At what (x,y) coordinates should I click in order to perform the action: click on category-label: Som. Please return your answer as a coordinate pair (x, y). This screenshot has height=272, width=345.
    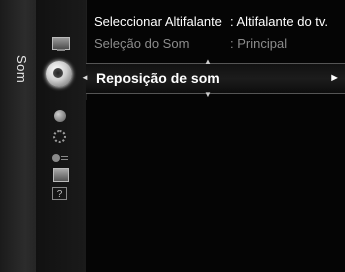
    Looking at the image, I should click on (21, 69).